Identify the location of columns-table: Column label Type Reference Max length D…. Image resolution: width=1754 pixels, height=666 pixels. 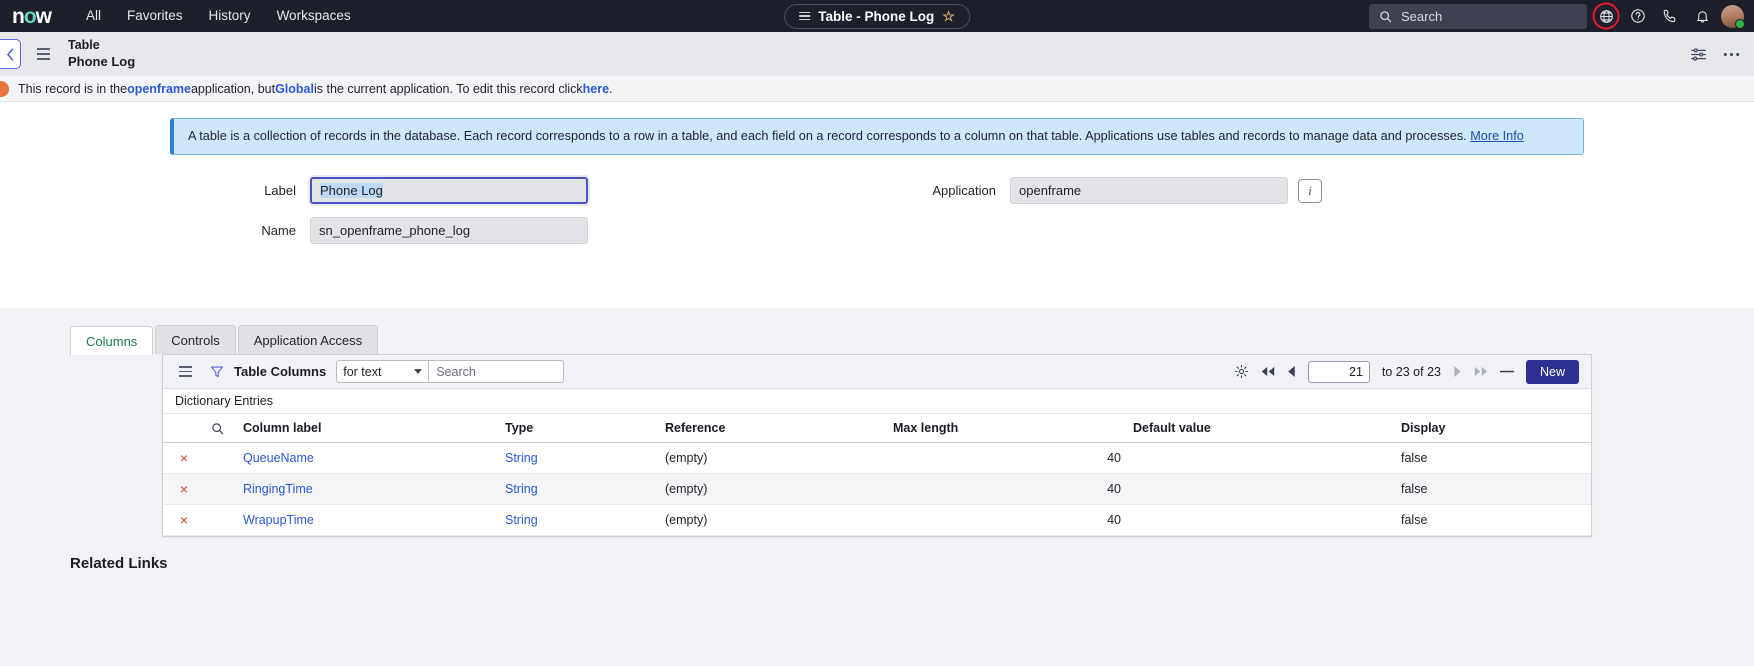
(877, 475).